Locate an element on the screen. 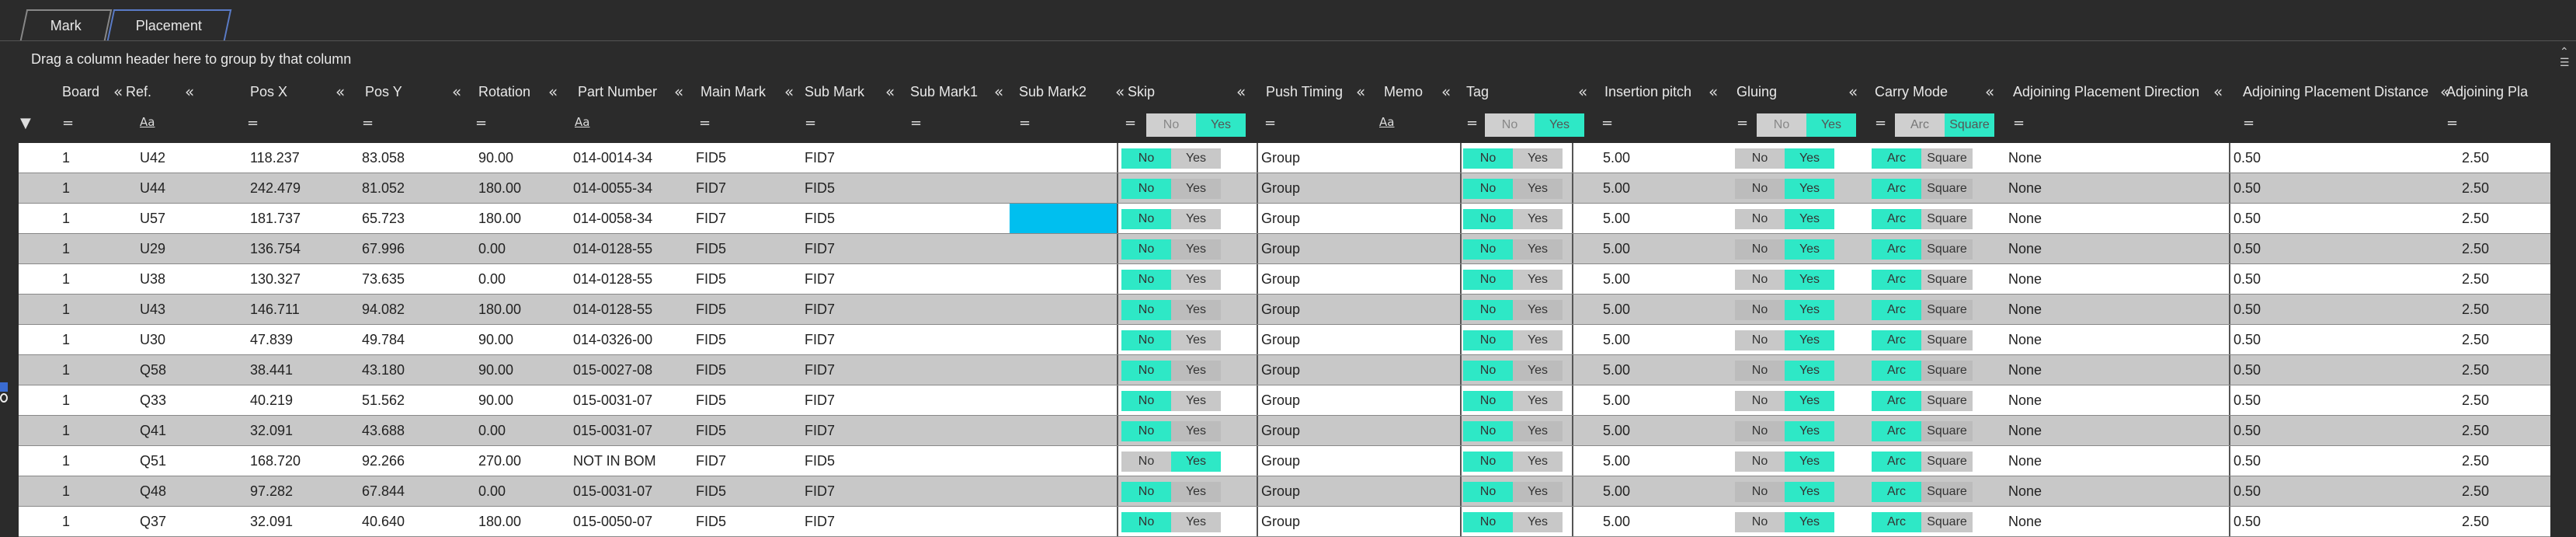 Image resolution: width=2576 pixels, height=537 pixels. cell-pos-y: 43.180 is located at coordinates (383, 370).